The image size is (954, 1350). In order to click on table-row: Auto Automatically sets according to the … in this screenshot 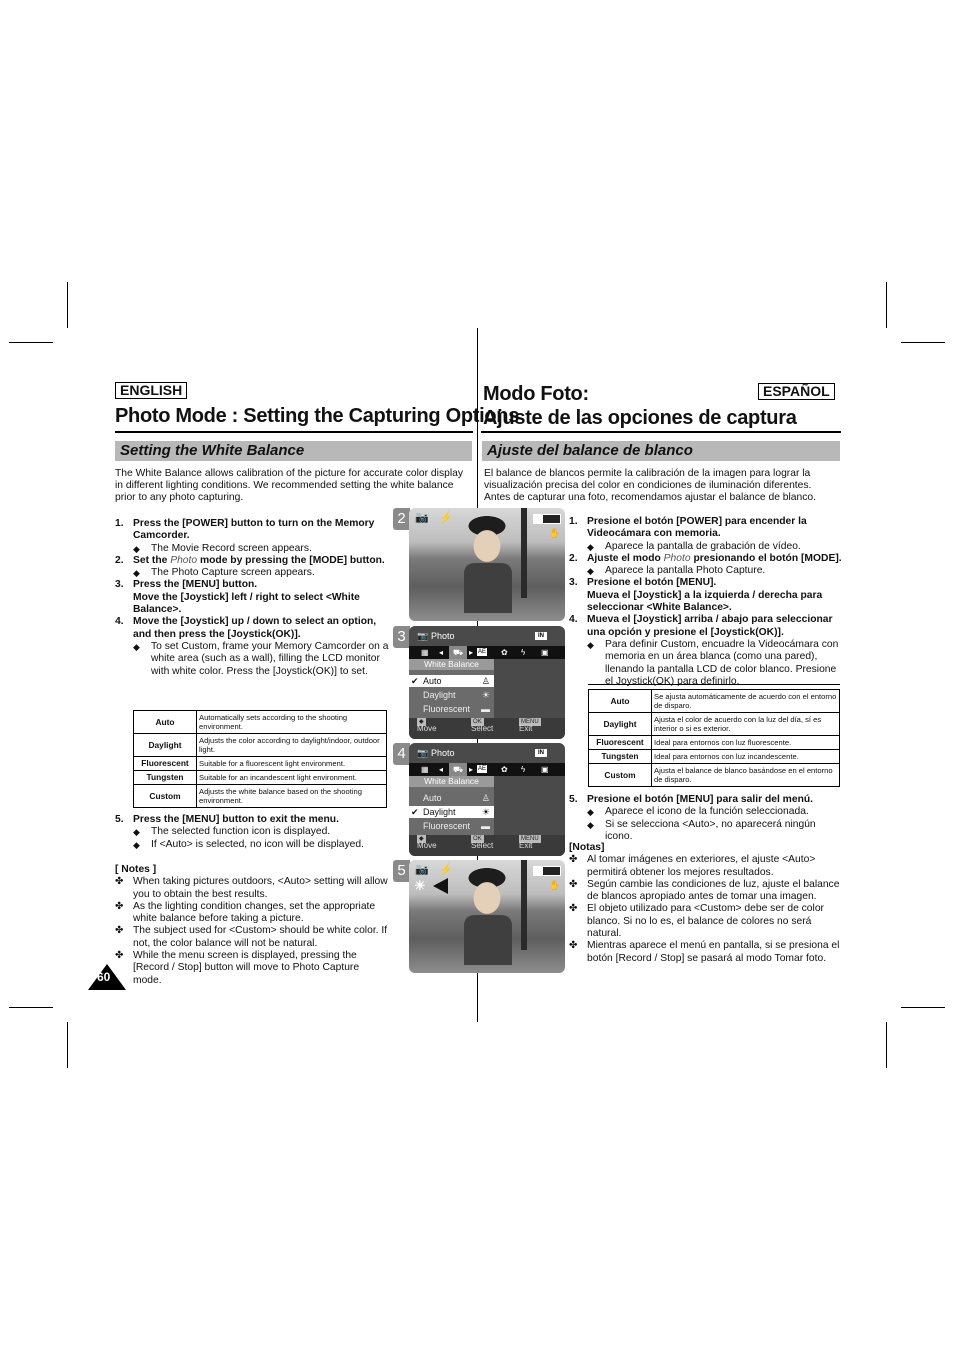, I will do `click(260, 722)`.